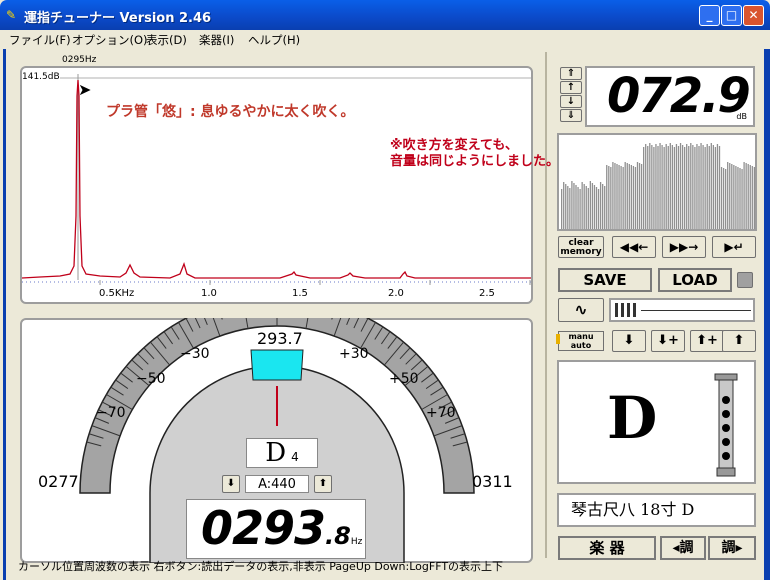 Image resolution: width=770 pixels, height=580 pixels. I want to click on scale-minus-30: −30, so click(195, 354).